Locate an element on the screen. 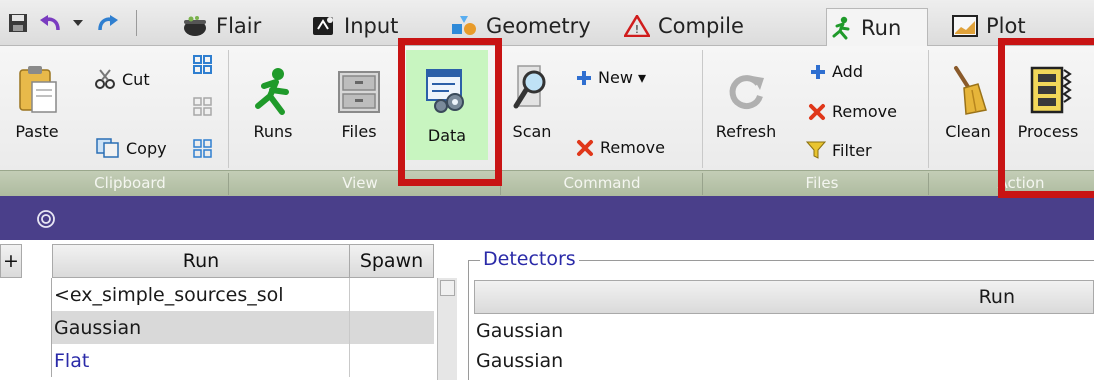 This screenshot has height=380, width=1094. copy-button: Copy is located at coordinates (131, 148).